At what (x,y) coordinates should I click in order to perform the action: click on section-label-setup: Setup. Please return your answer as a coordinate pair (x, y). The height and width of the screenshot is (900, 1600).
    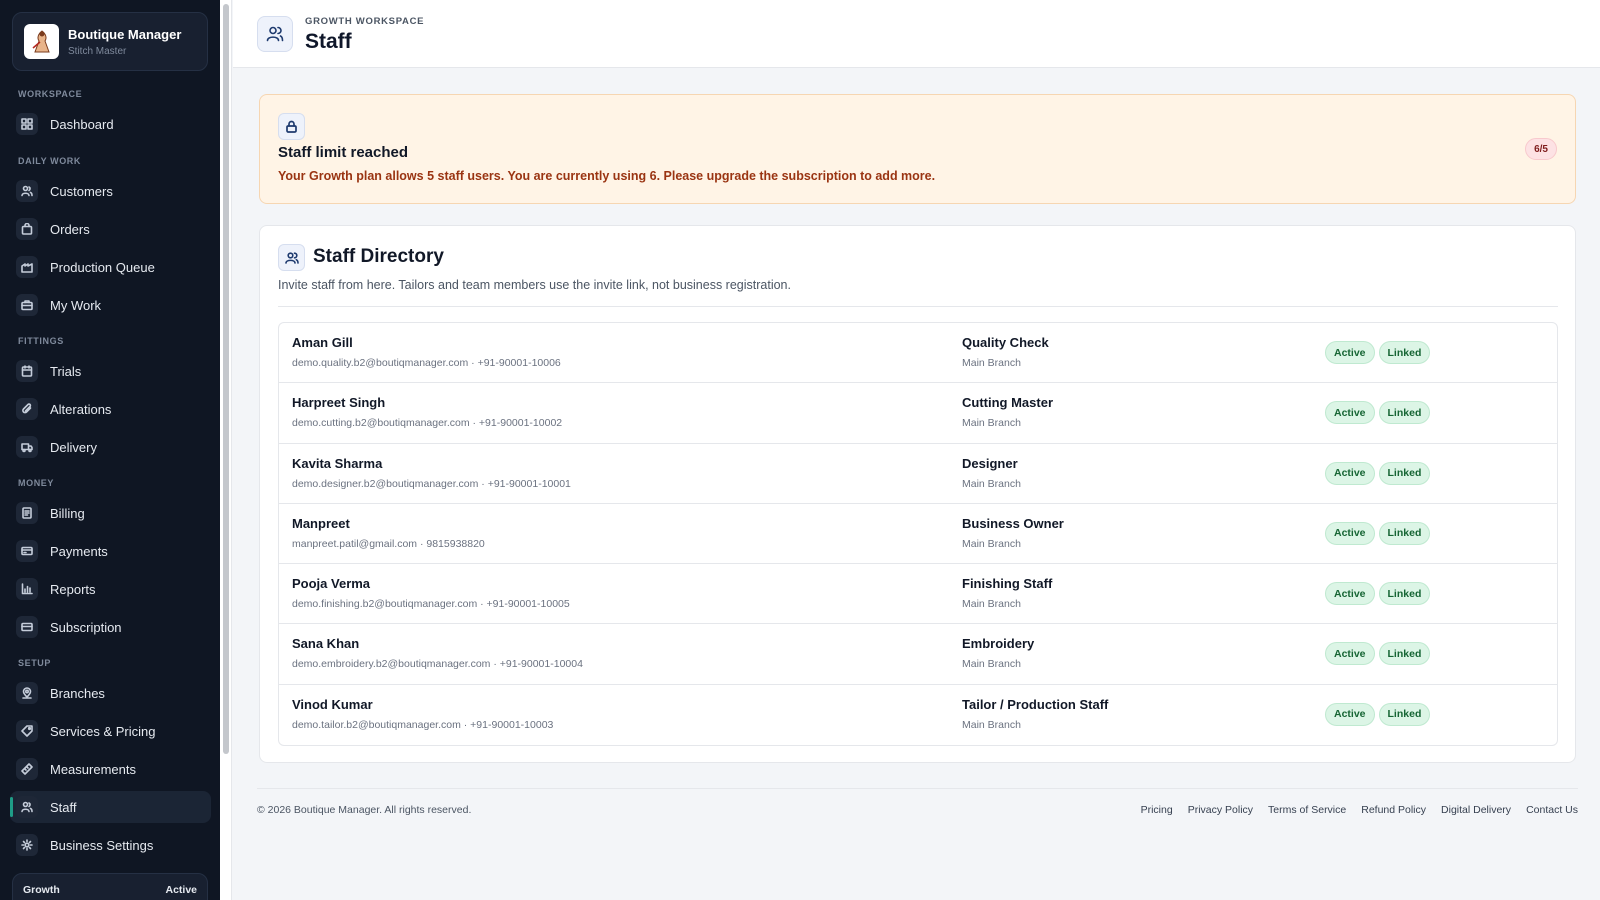
    Looking at the image, I should click on (35, 663).